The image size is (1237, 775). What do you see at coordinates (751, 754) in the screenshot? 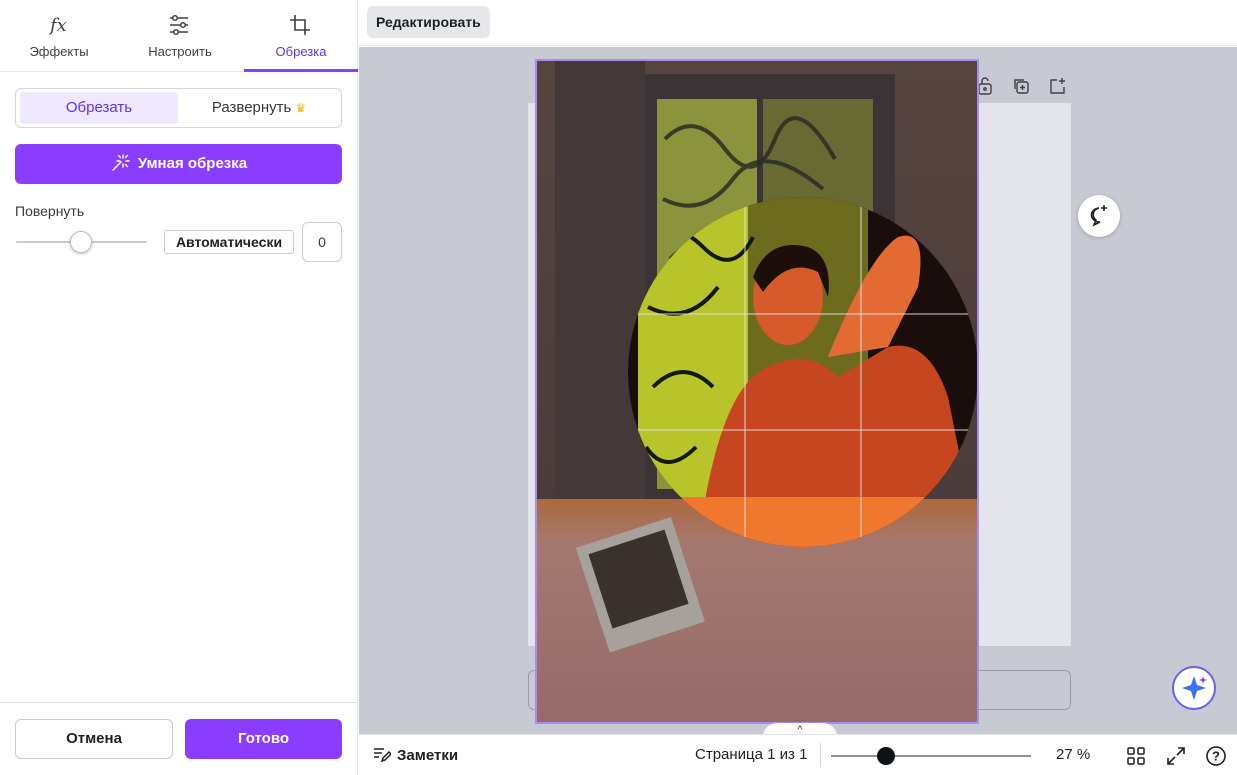
I see `page-indicator: Страница 1 из 1` at bounding box center [751, 754].